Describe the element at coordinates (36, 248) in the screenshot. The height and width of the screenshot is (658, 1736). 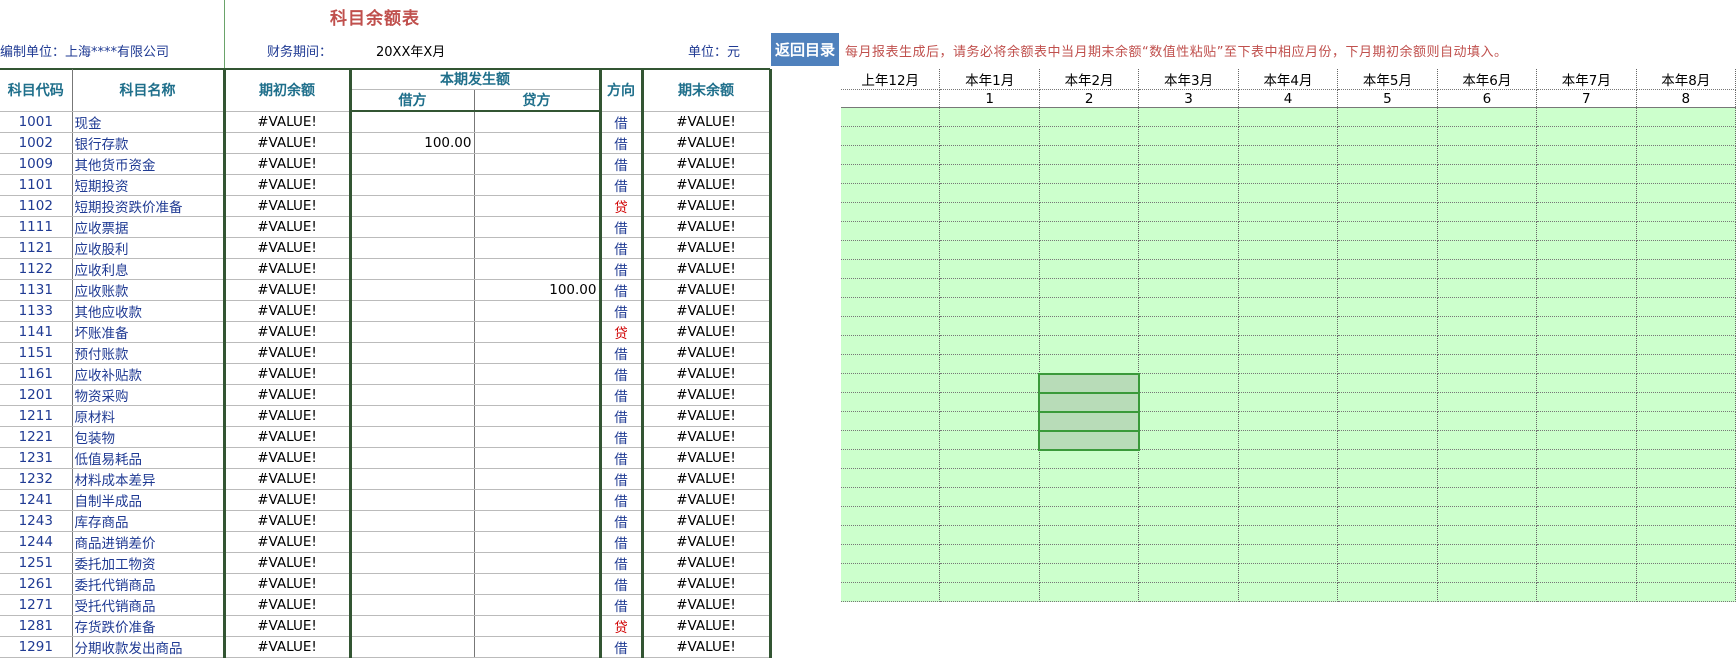
I see `account-code-cell: 1121` at that location.